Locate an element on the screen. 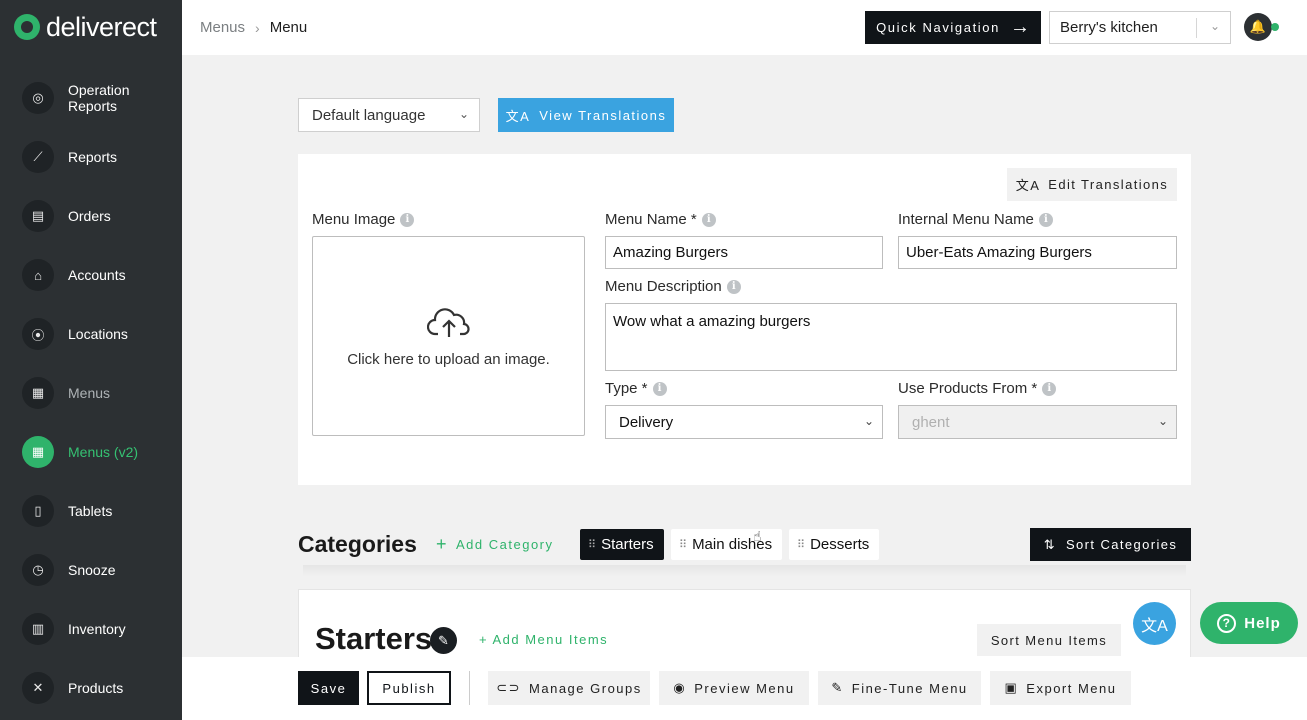  menu-description-textarea: Wow what a amazing burgers is located at coordinates (891, 337).